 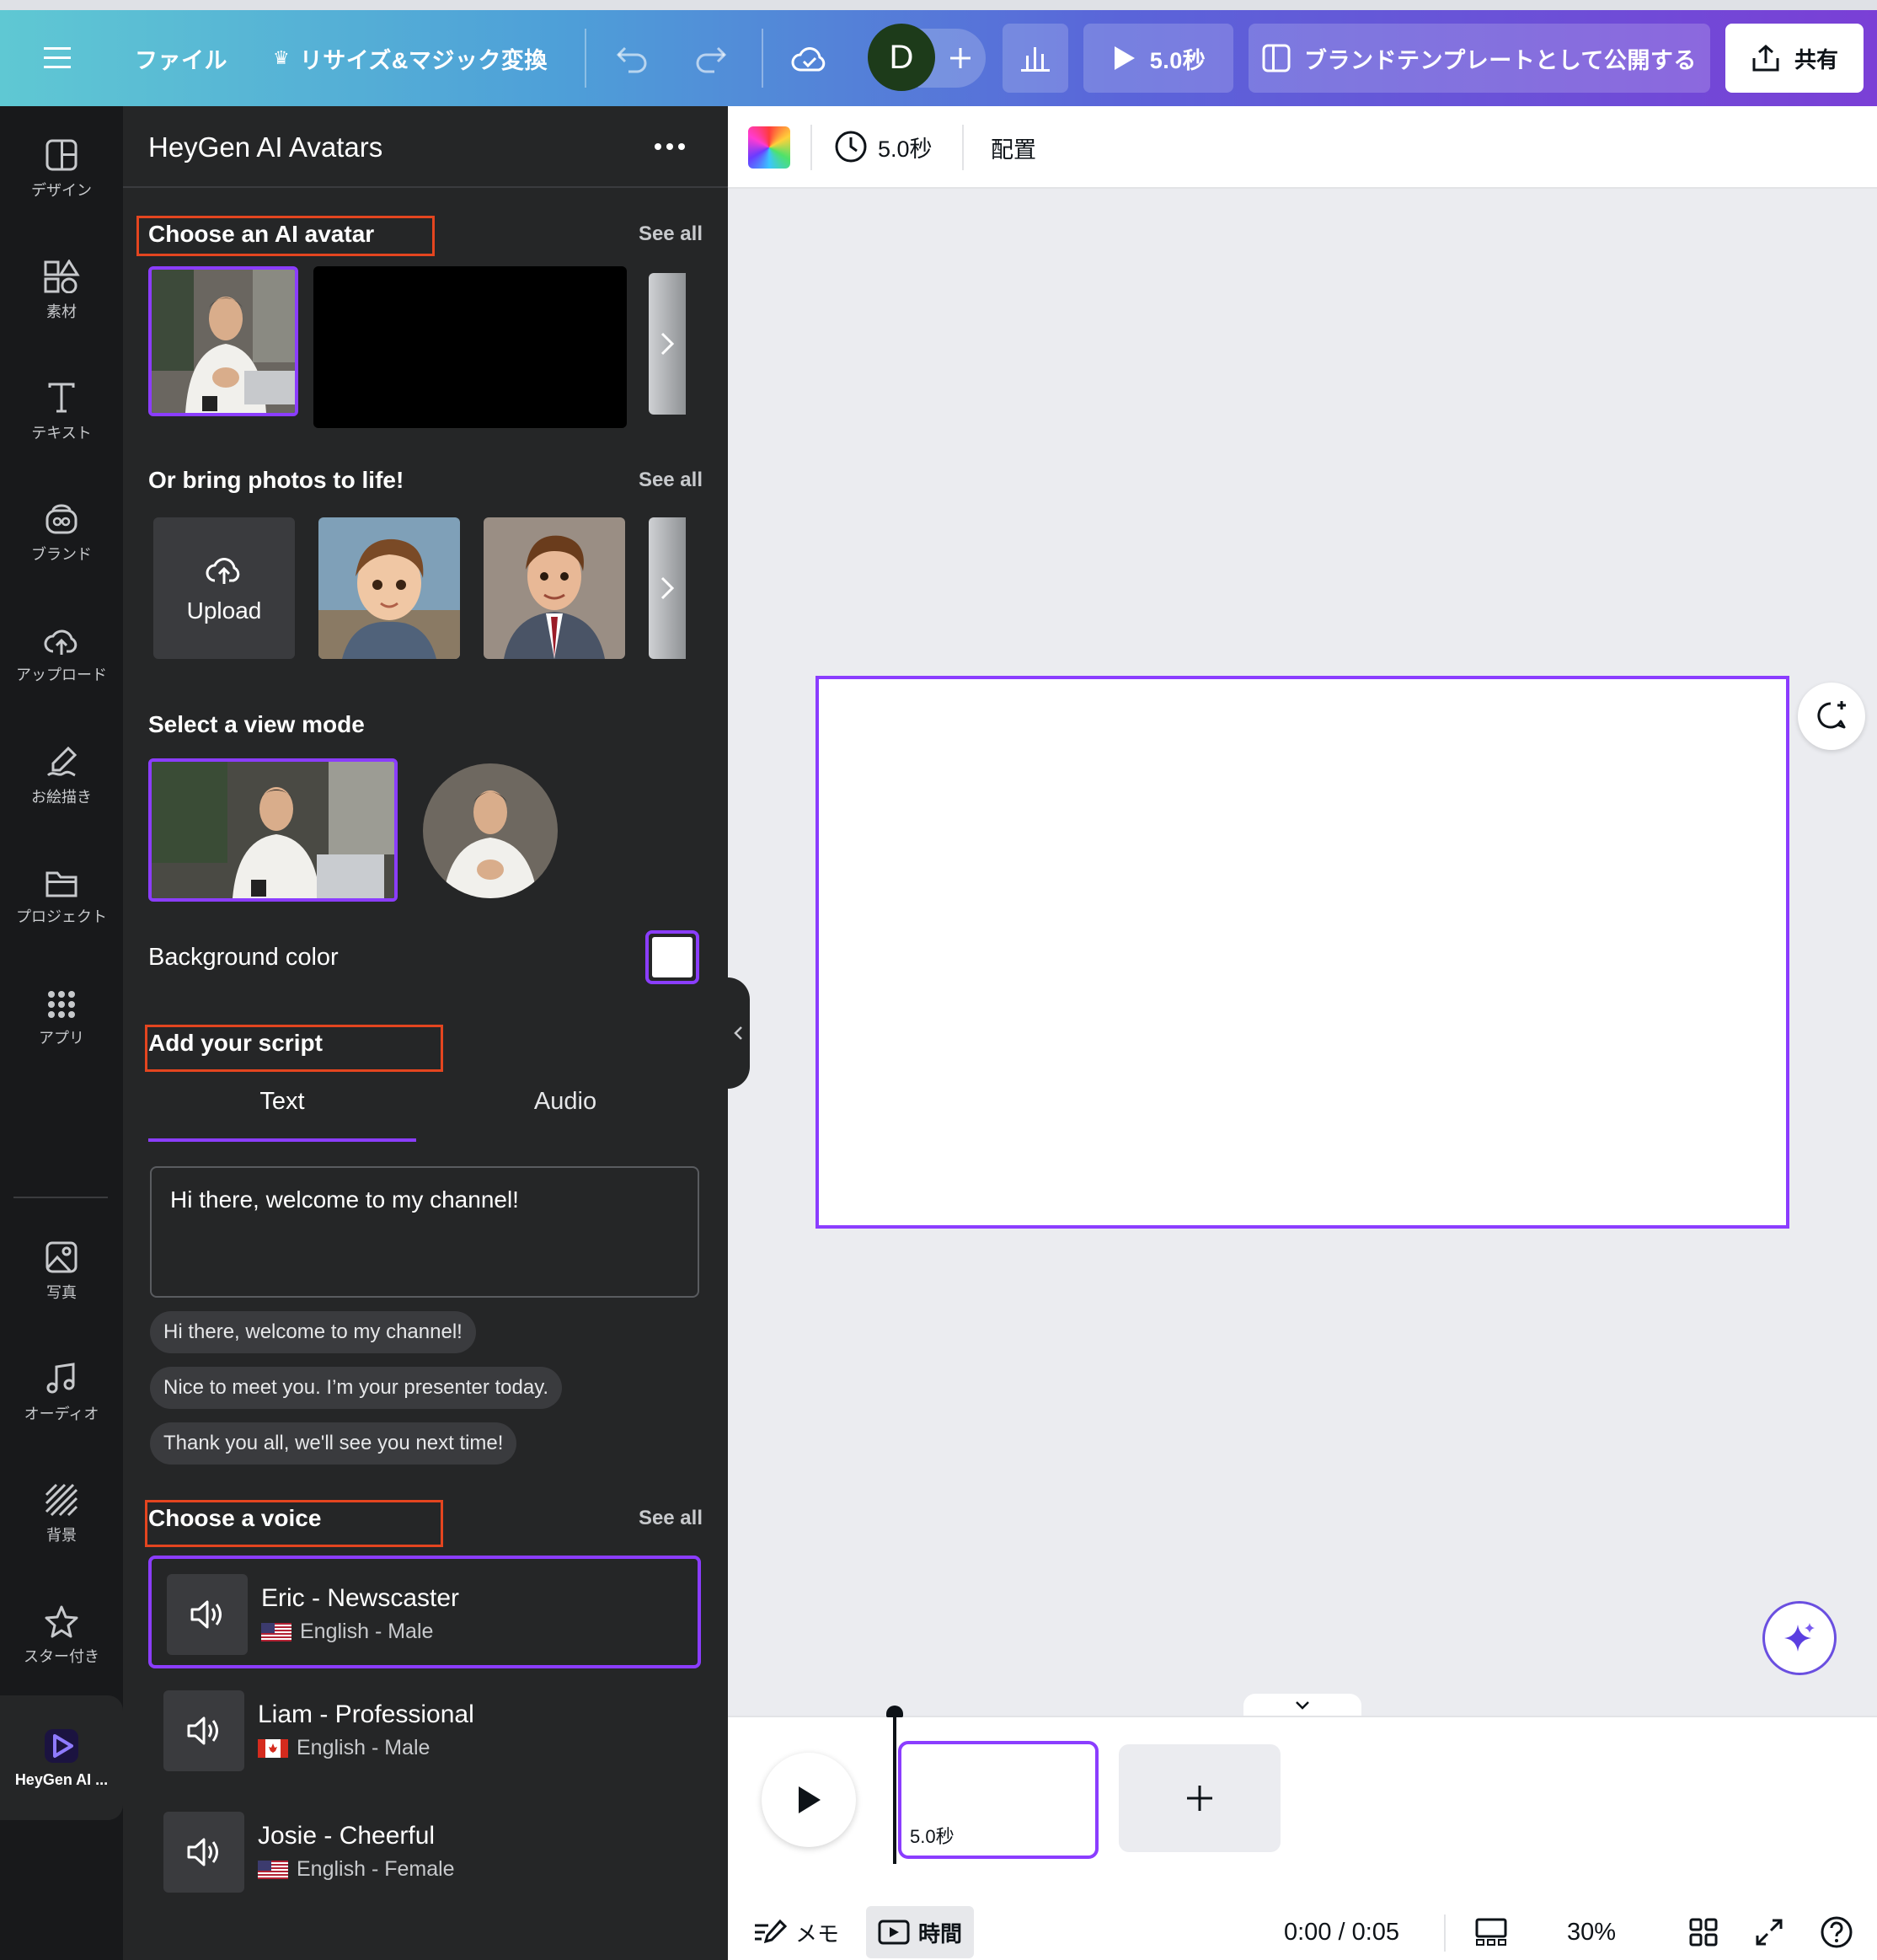 I want to click on voice-language: English - Male, so click(x=347, y=1632).